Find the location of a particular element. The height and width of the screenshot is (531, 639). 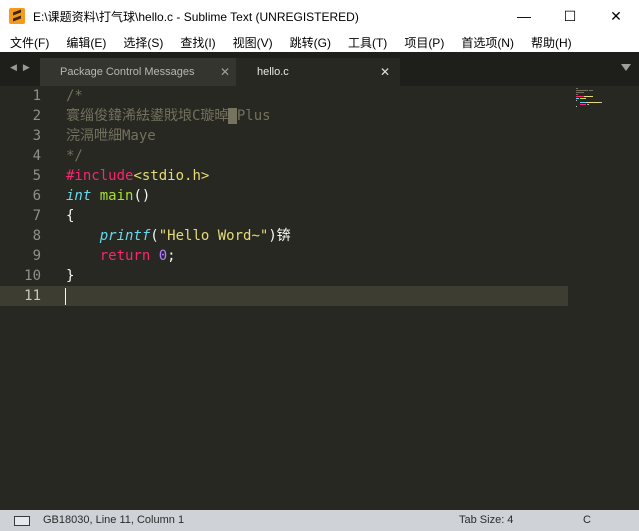

line-number-text: 9 is located at coordinates (36, 256).